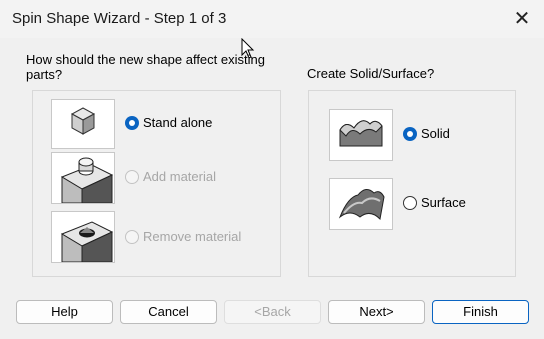  Describe the element at coordinates (192, 236) in the screenshot. I see `remove-material-label: Remove material` at that location.